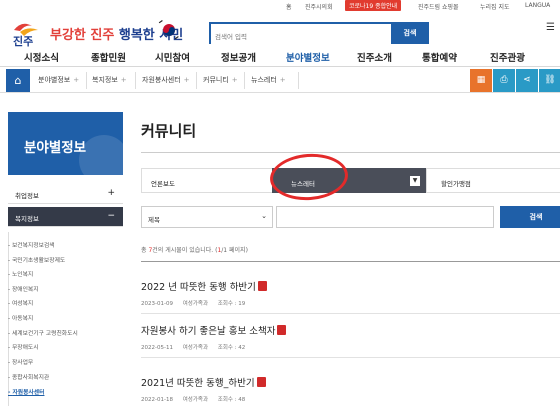 The height and width of the screenshot is (406, 560). I want to click on breadcrumb-item-5: 뉴스레터 +, so click(268, 80).